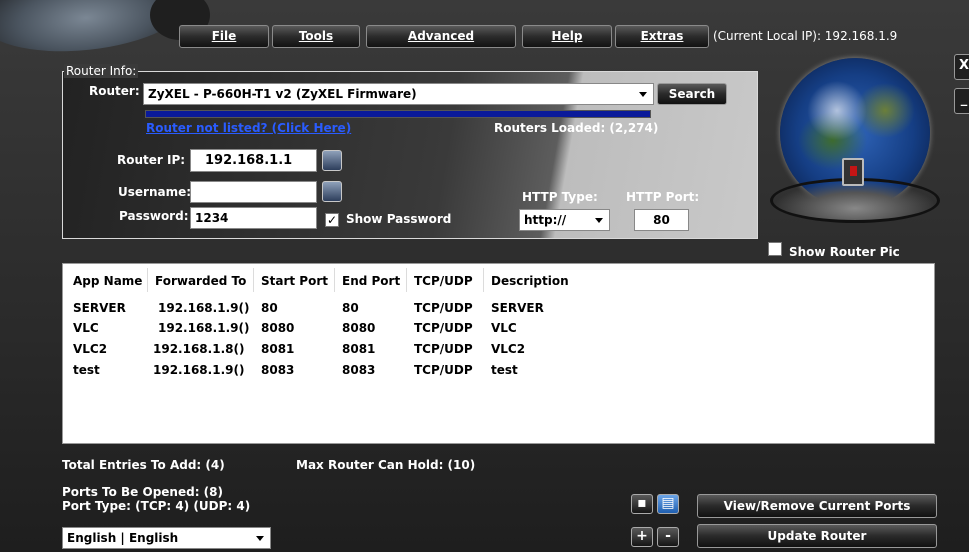  Describe the element at coordinates (107, 281) in the screenshot. I see `col-header-app-name: App Name` at that location.